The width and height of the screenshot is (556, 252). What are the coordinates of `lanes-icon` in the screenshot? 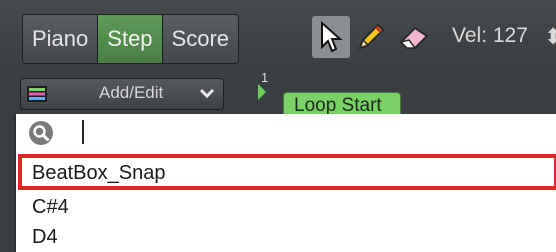 It's located at (37, 94).